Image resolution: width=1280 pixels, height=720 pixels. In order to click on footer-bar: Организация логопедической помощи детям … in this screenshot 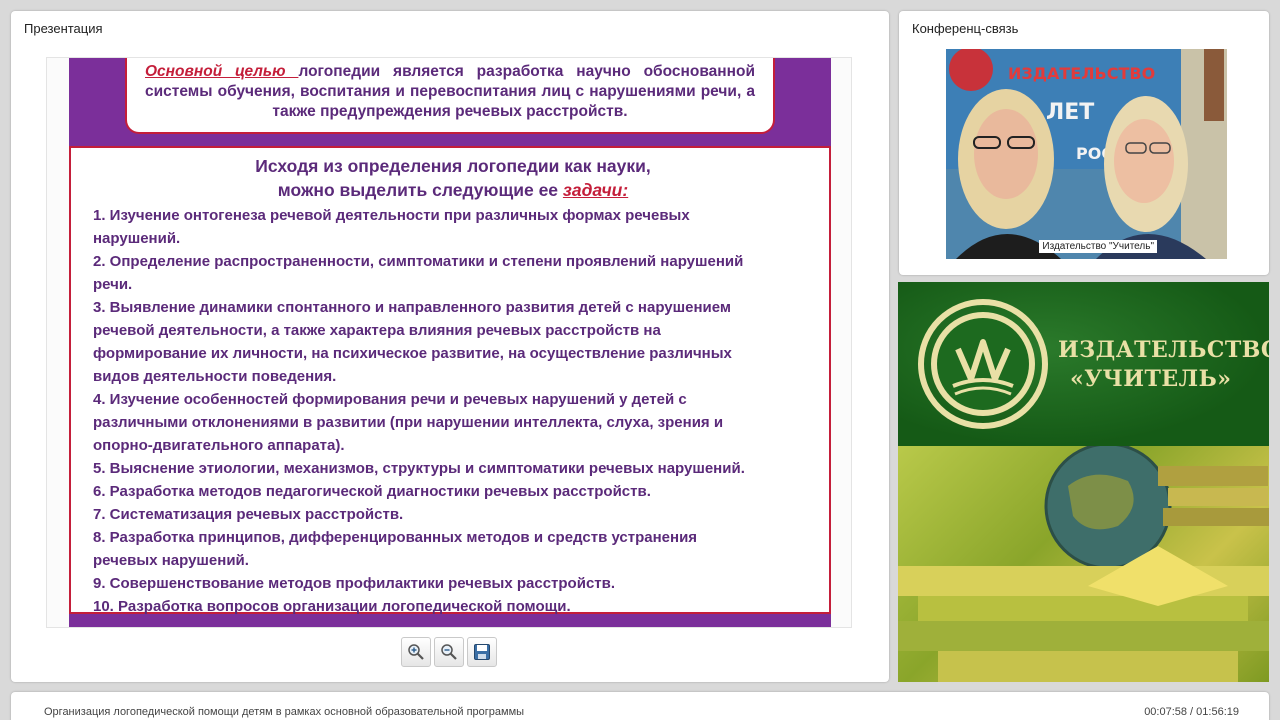, I will do `click(640, 706)`.